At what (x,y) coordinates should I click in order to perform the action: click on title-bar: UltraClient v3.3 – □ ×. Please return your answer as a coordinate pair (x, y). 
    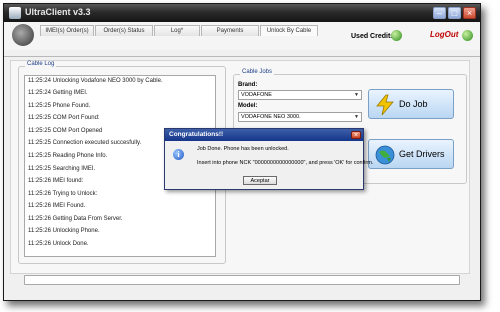
    Looking at the image, I should click on (242, 13).